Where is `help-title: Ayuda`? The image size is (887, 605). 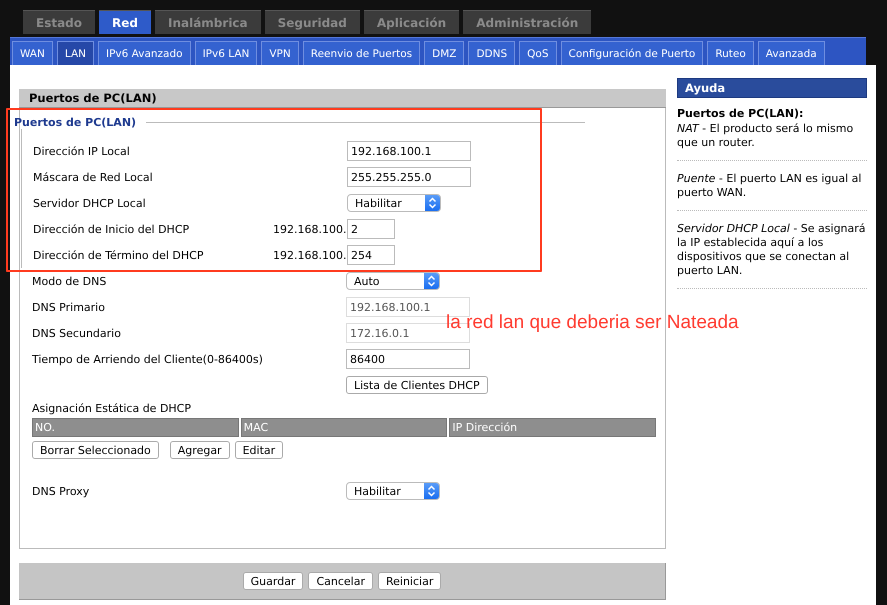
help-title: Ayuda is located at coordinates (772, 88).